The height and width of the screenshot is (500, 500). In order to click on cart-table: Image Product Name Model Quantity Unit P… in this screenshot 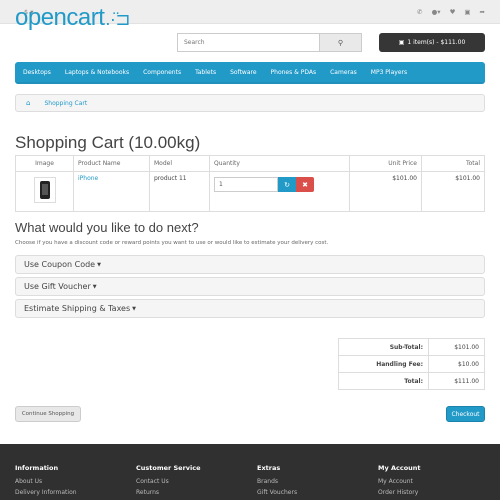, I will do `click(250, 183)`.